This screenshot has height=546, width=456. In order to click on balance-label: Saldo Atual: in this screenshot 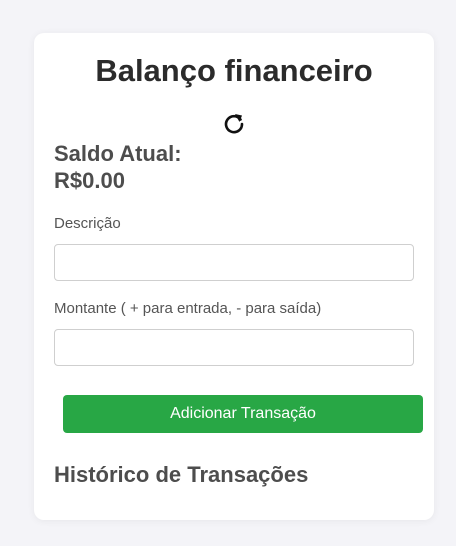, I will do `click(118, 153)`.